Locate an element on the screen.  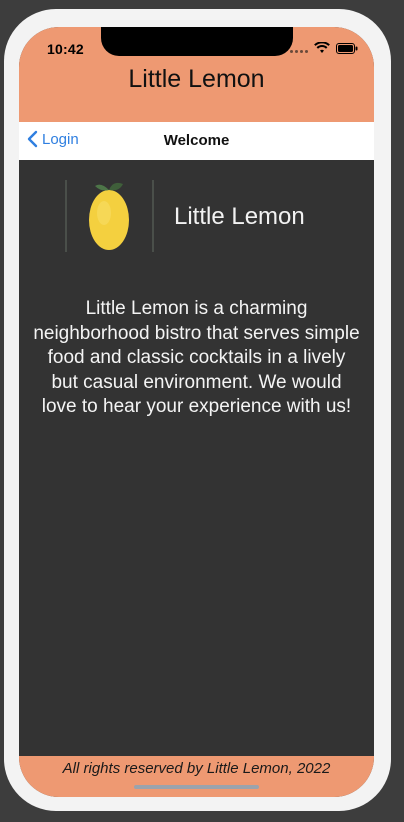
app-header: 10:42 Little Lemon is located at coordinates (196, 74).